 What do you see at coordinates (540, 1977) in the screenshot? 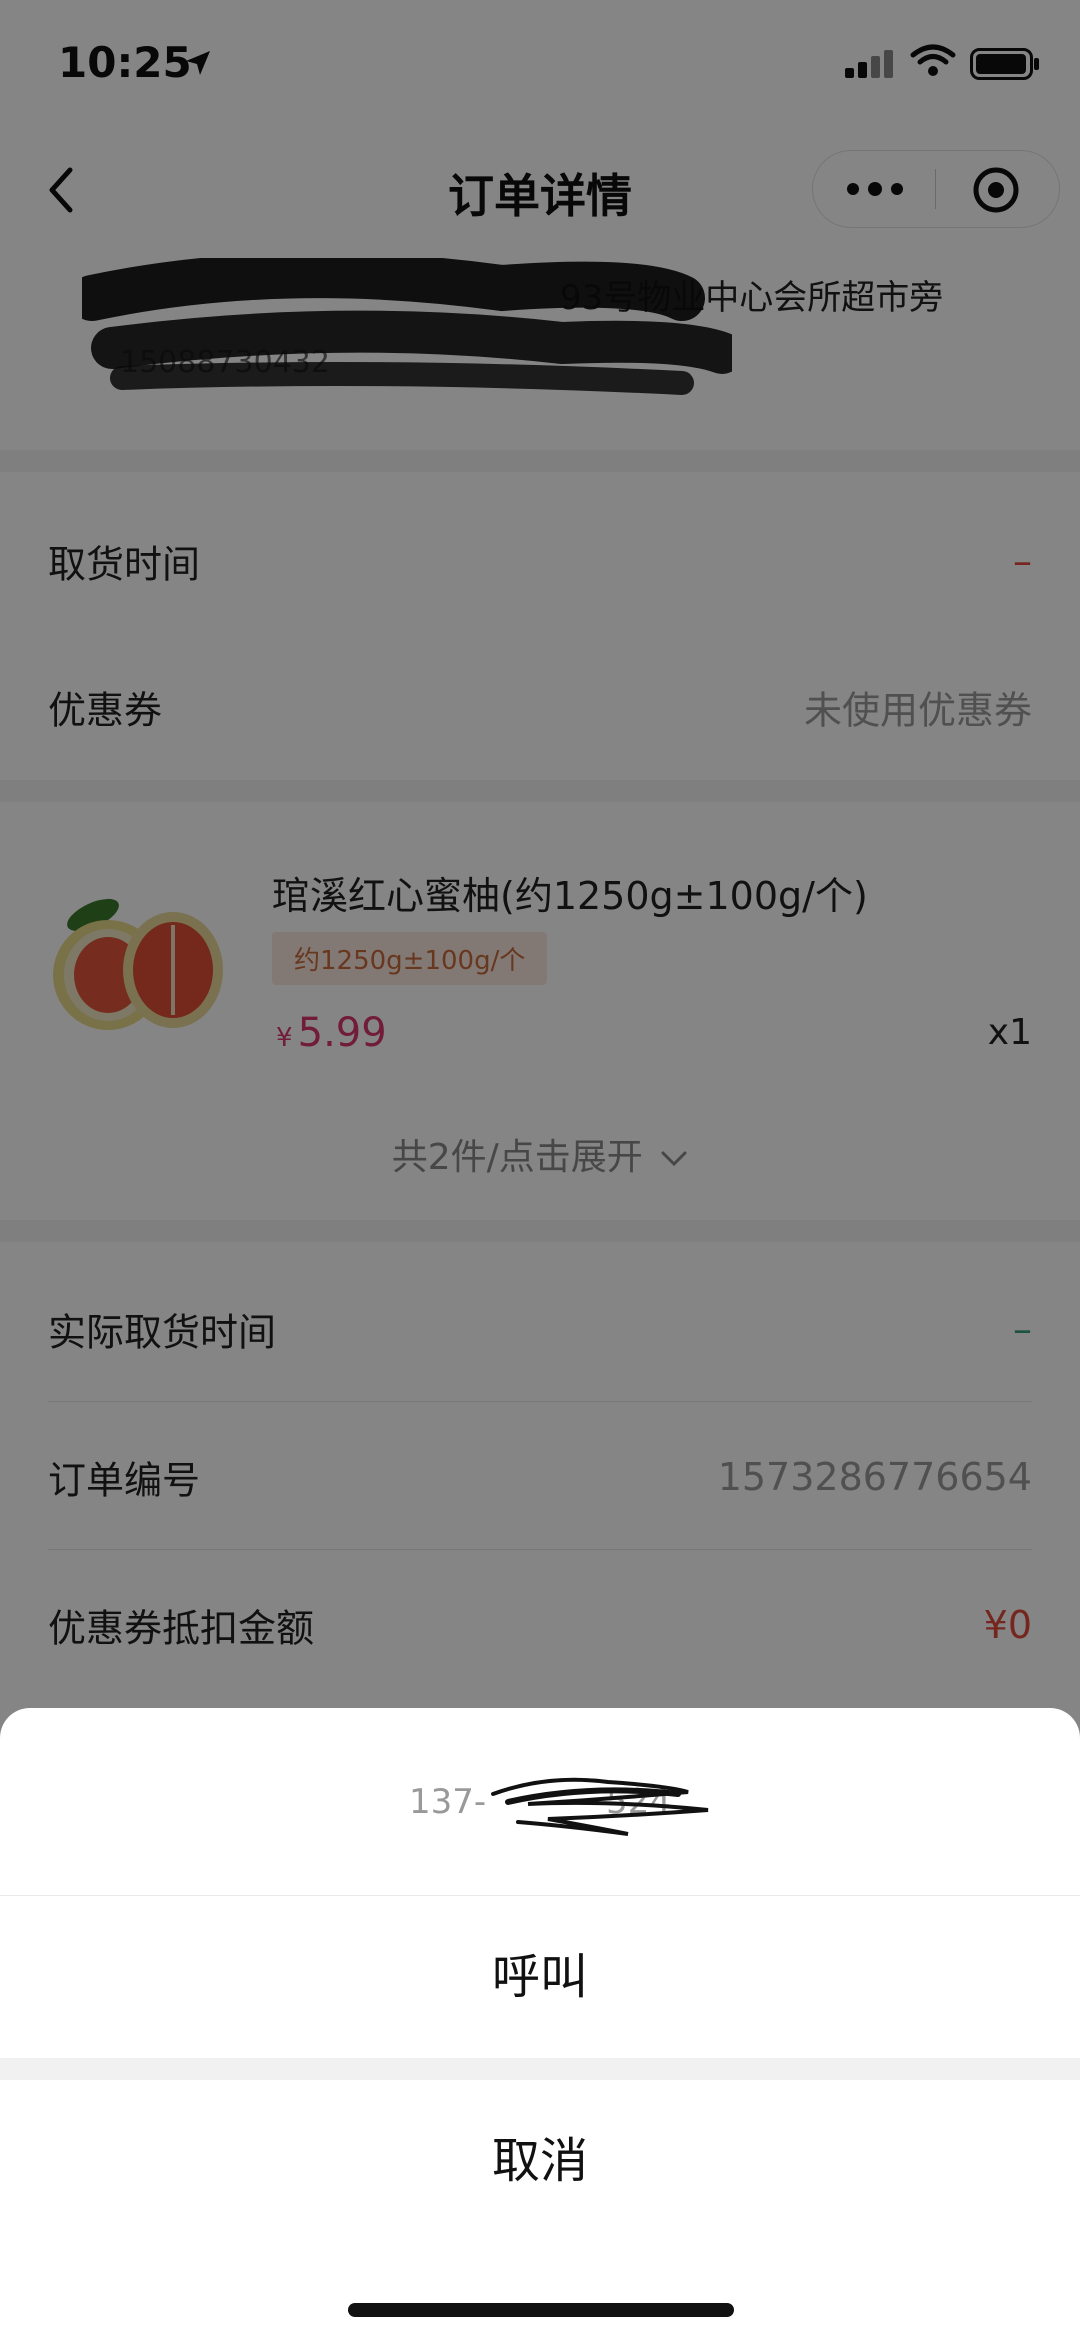
I see `call-button: 呼叫` at bounding box center [540, 1977].